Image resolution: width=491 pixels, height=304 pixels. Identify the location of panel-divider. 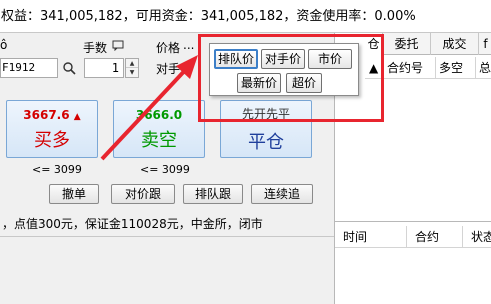
(413, 221).